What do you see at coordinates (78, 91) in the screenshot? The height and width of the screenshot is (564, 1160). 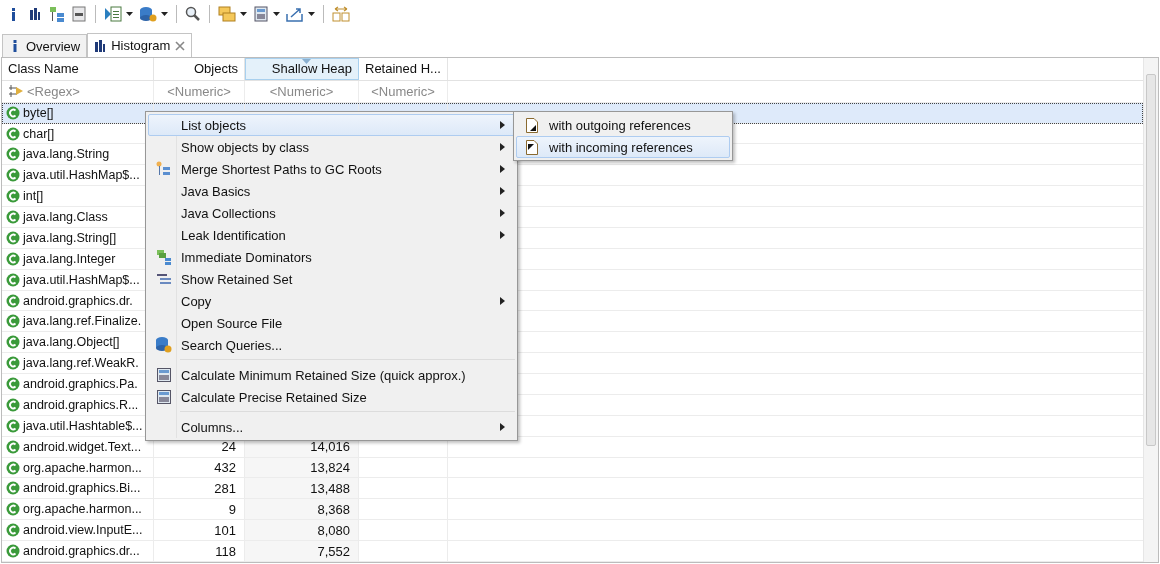 I see `filter-field: <Regex>` at bounding box center [78, 91].